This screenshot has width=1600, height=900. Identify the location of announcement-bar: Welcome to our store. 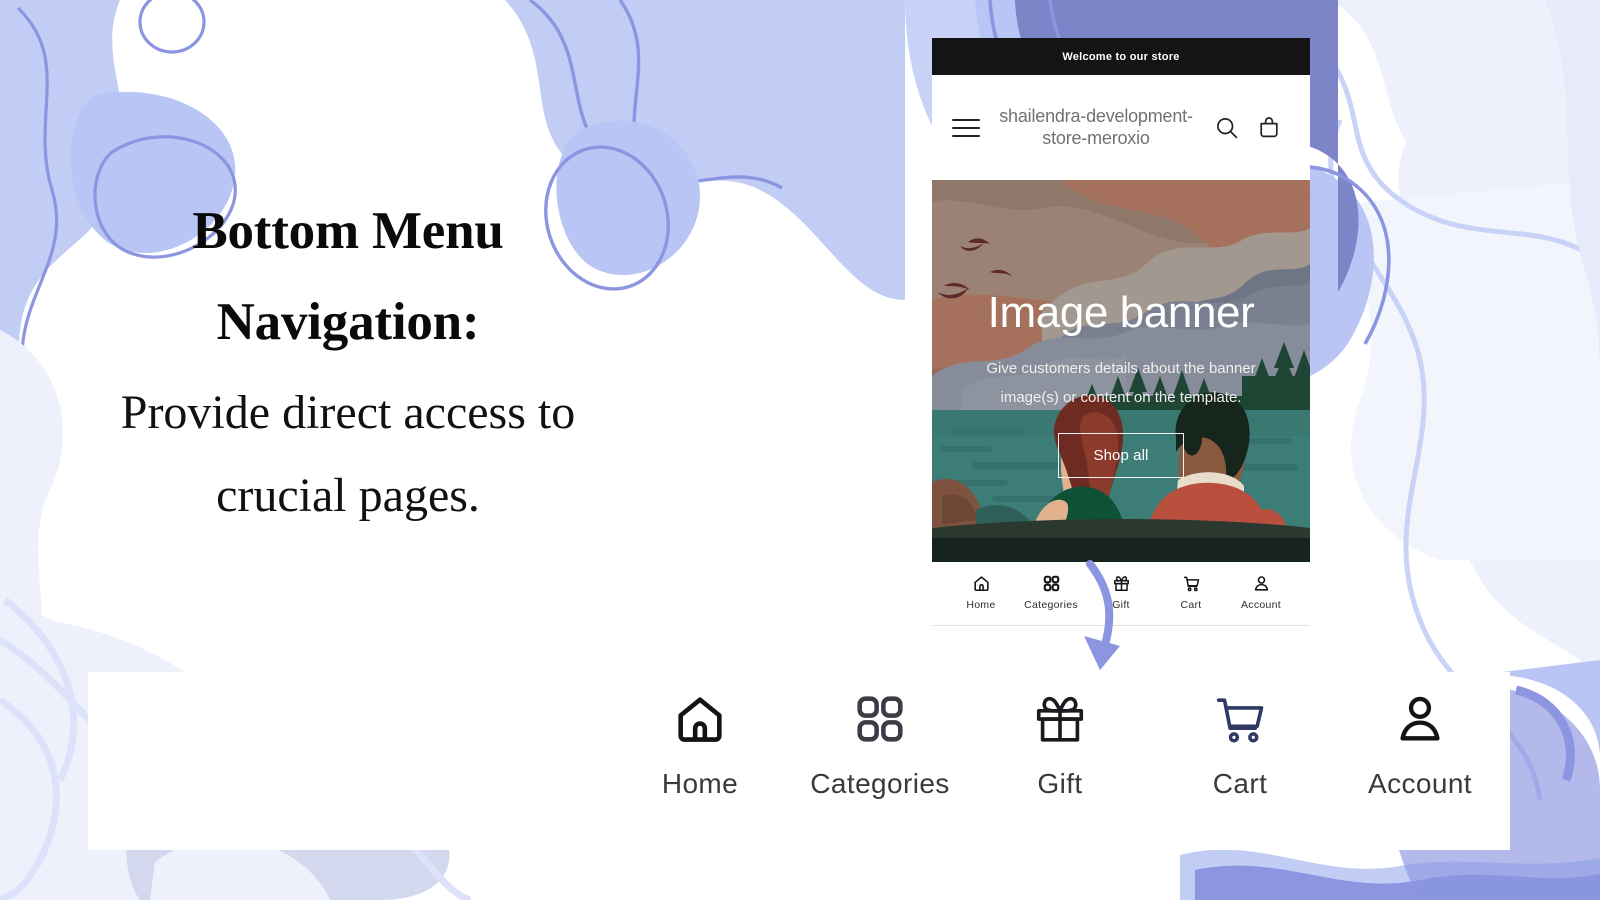
(1121, 56).